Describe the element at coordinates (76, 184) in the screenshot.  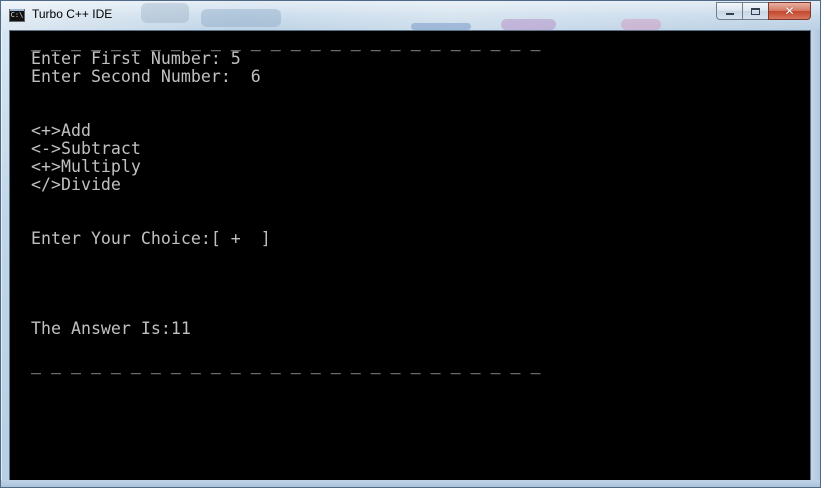
I see `menu-item-divide: </>Divide` at that location.